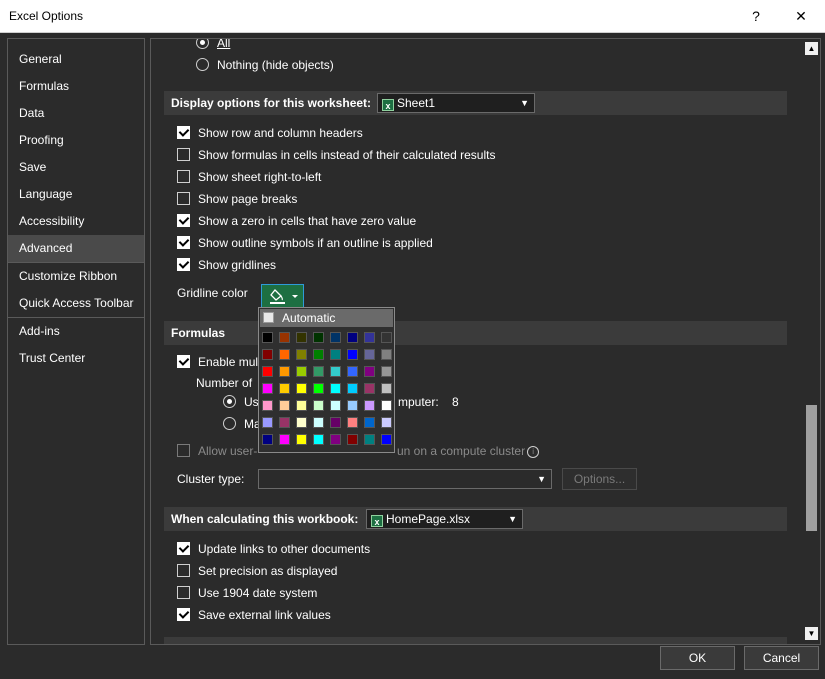 The height and width of the screenshot is (679, 825). I want to click on sidebar-item-advanced: Advanced, so click(76, 248).